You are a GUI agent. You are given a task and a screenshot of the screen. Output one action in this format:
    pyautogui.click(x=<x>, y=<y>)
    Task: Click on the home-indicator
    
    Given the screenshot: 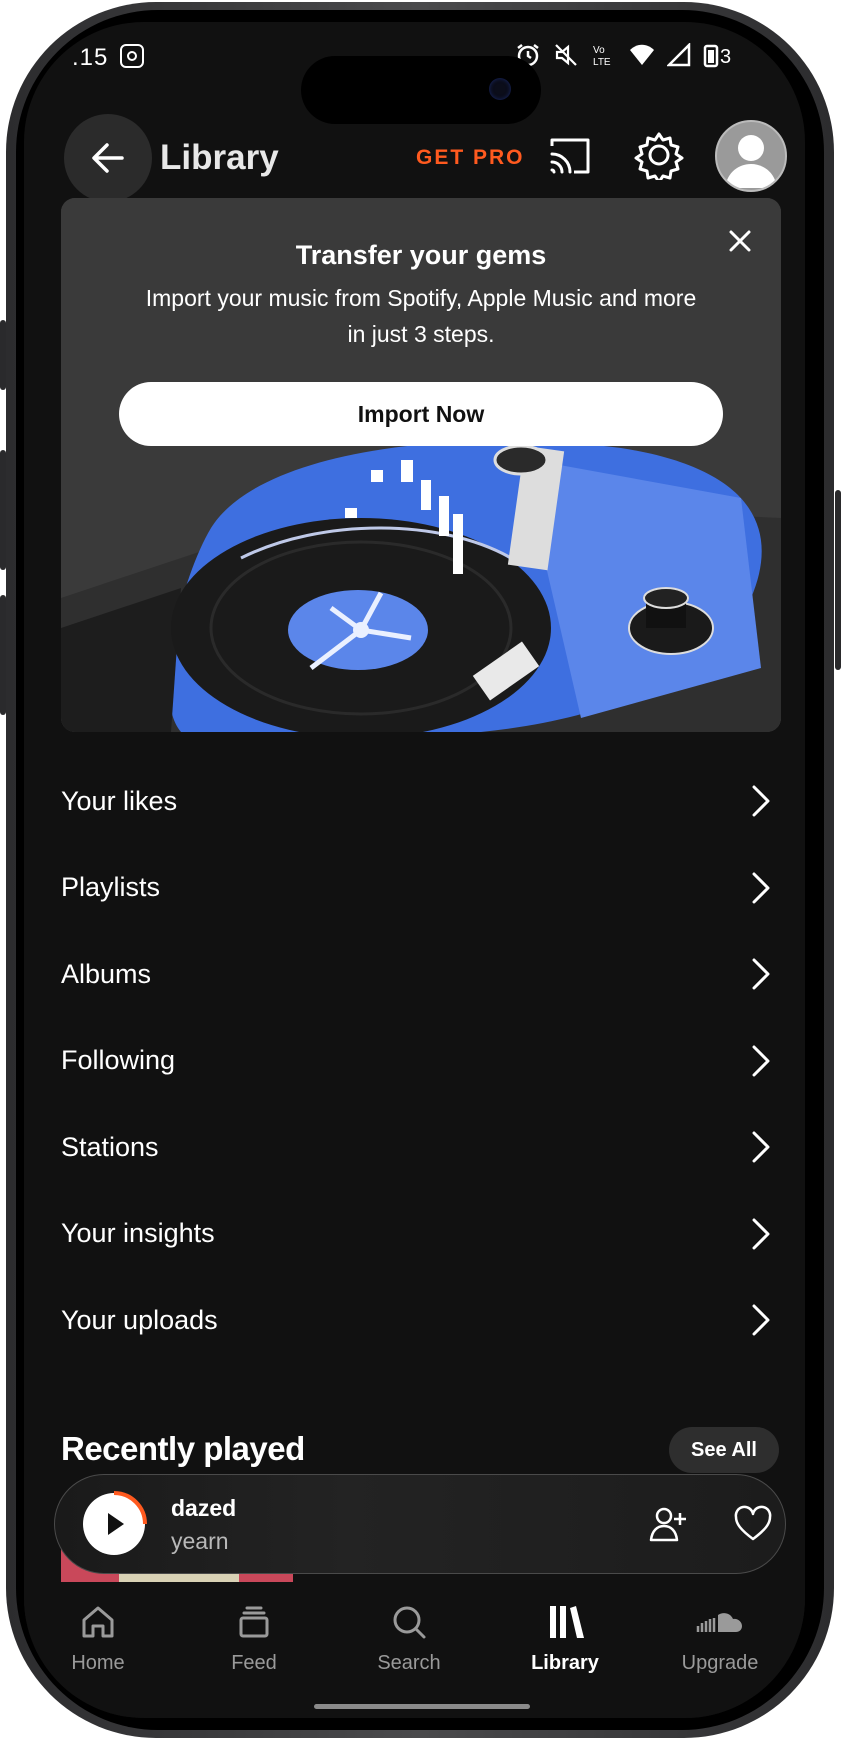 What is the action you would take?
    pyautogui.click(x=422, y=1706)
    